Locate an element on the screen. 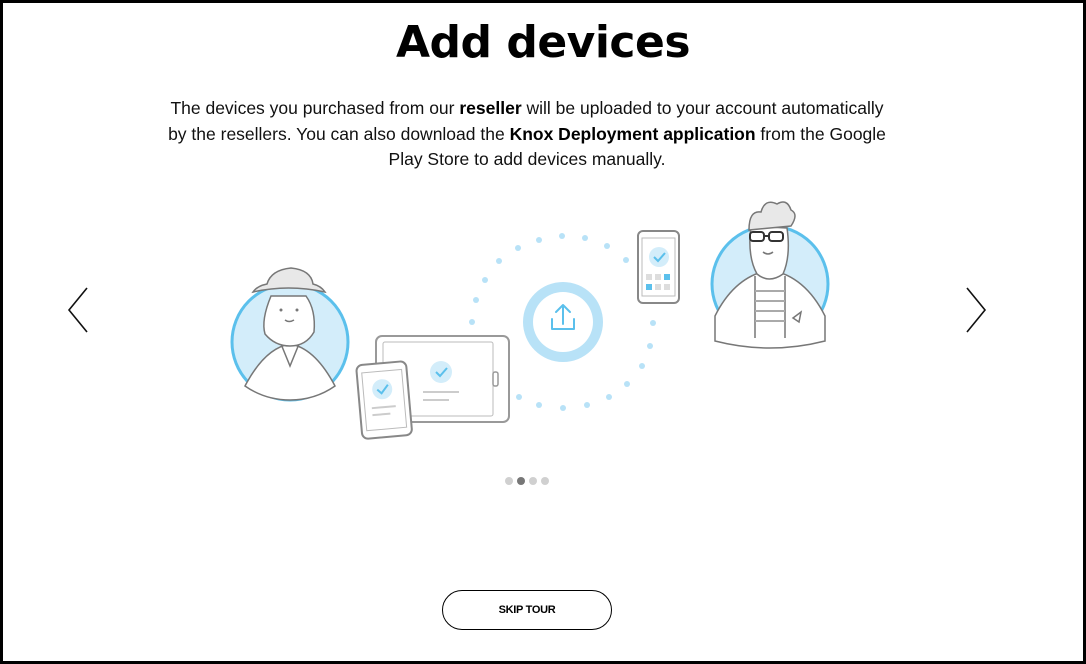 The height and width of the screenshot is (664, 1086). chevron-right-icon is located at coordinates (976, 310).